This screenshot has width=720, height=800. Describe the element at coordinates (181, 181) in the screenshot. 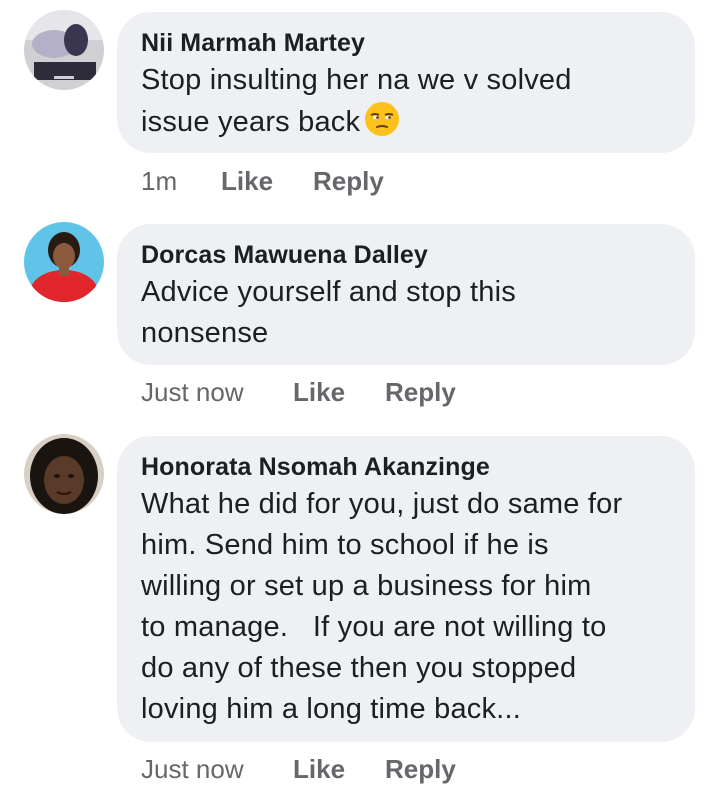

I see `comment-timestamp: 1m` at that location.